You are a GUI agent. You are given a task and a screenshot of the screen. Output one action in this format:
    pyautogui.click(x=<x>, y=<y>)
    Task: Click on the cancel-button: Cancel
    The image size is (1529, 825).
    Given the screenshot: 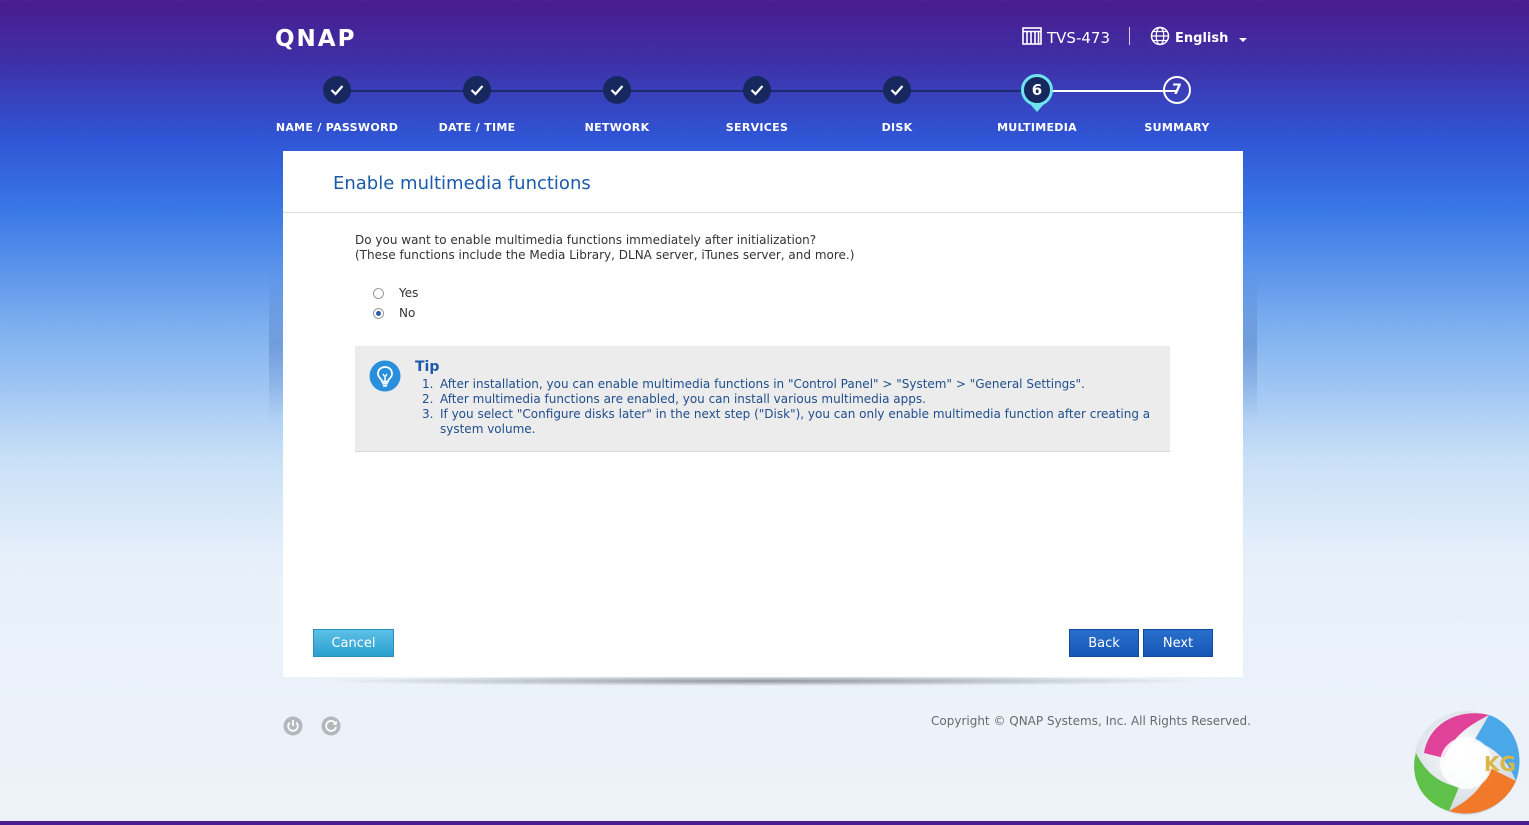 What is the action you would take?
    pyautogui.click(x=353, y=643)
    